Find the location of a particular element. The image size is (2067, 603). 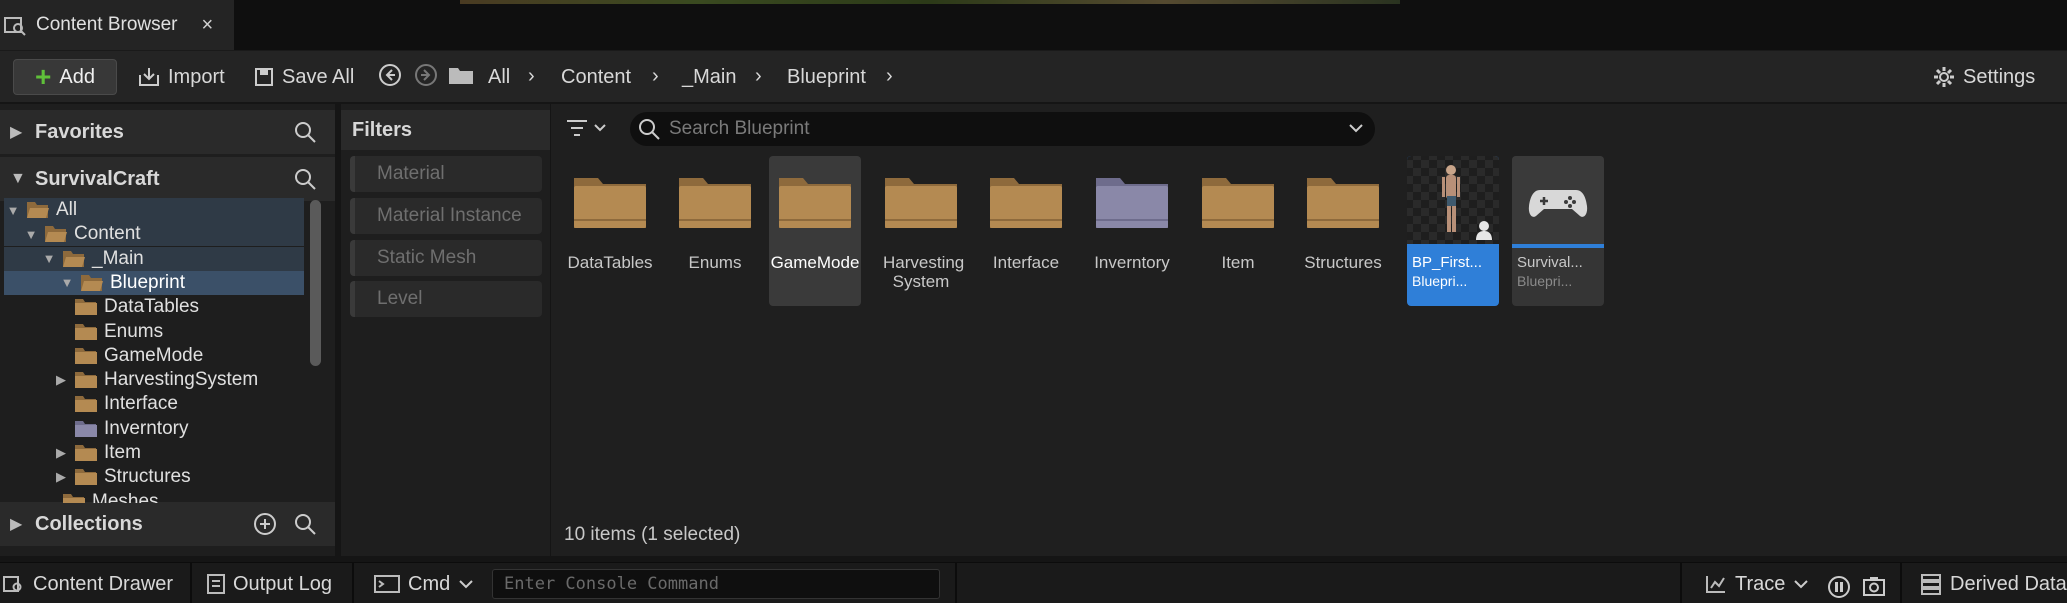

breadcrumb-blueprint: Blueprint is located at coordinates (826, 77).